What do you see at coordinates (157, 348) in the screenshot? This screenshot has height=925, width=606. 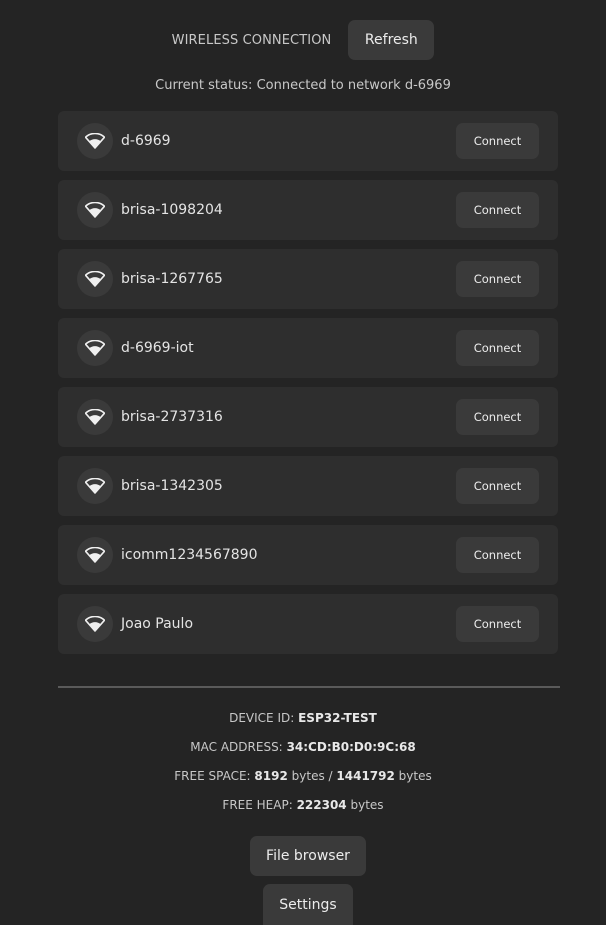 I see `network-name: d-6969-iot` at bounding box center [157, 348].